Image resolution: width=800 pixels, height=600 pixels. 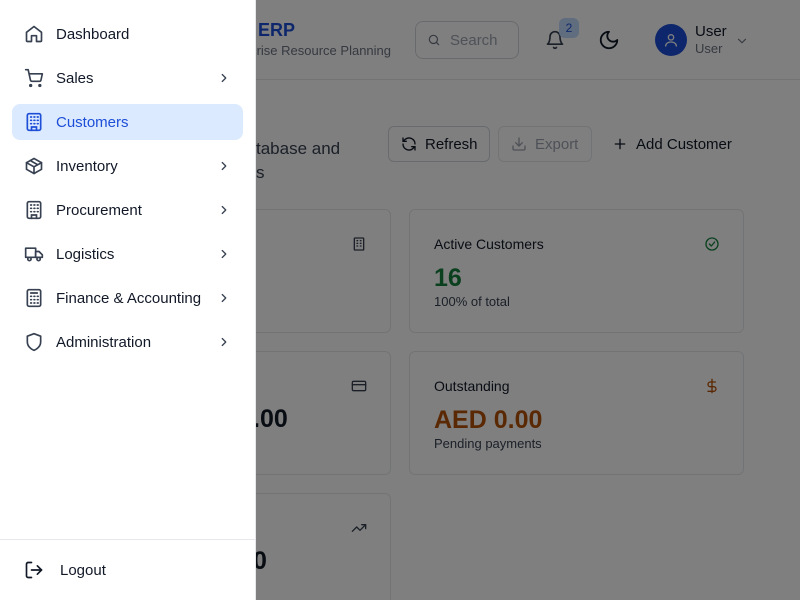 I want to click on package-icon, so click(x=34, y=166).